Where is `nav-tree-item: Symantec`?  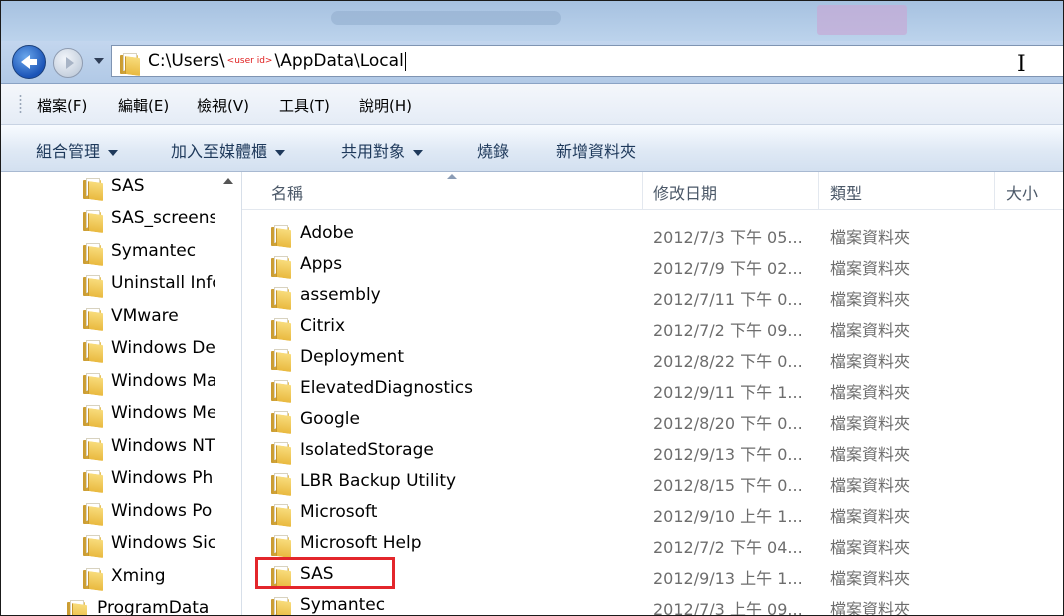
nav-tree-item: Symantec is located at coordinates (149, 253).